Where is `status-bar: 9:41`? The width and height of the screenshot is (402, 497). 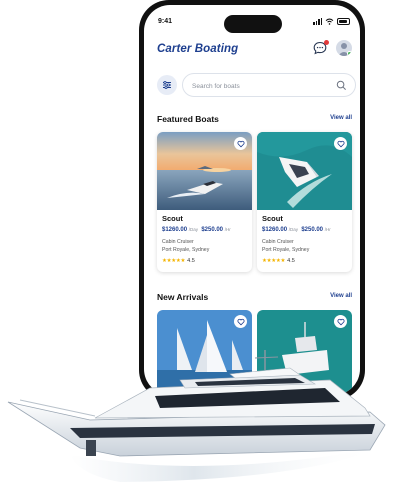 status-bar: 9:41 is located at coordinates (252, 22).